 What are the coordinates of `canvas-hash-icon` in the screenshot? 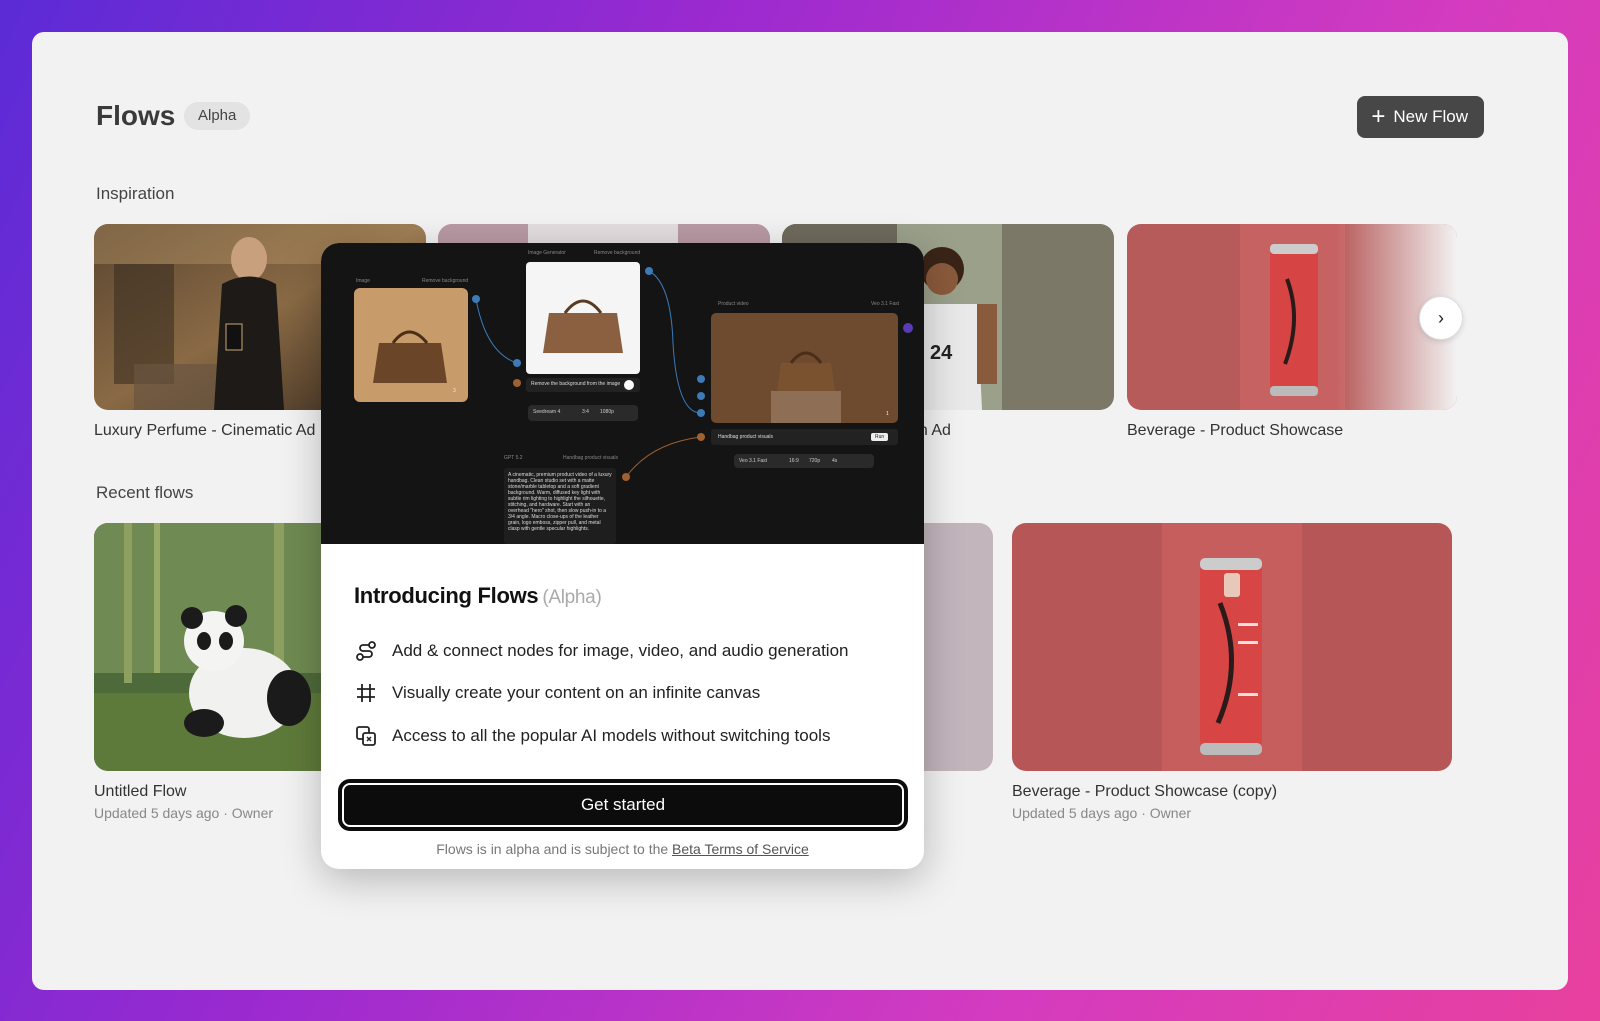 It's located at (366, 693).